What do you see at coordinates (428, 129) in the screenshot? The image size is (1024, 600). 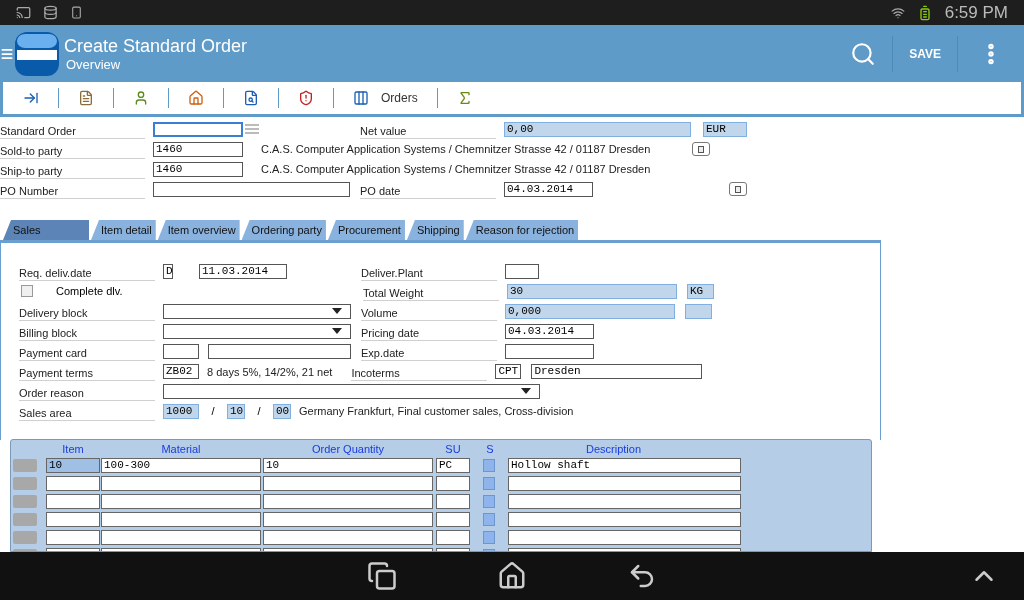 I see `field-label: Net value` at bounding box center [428, 129].